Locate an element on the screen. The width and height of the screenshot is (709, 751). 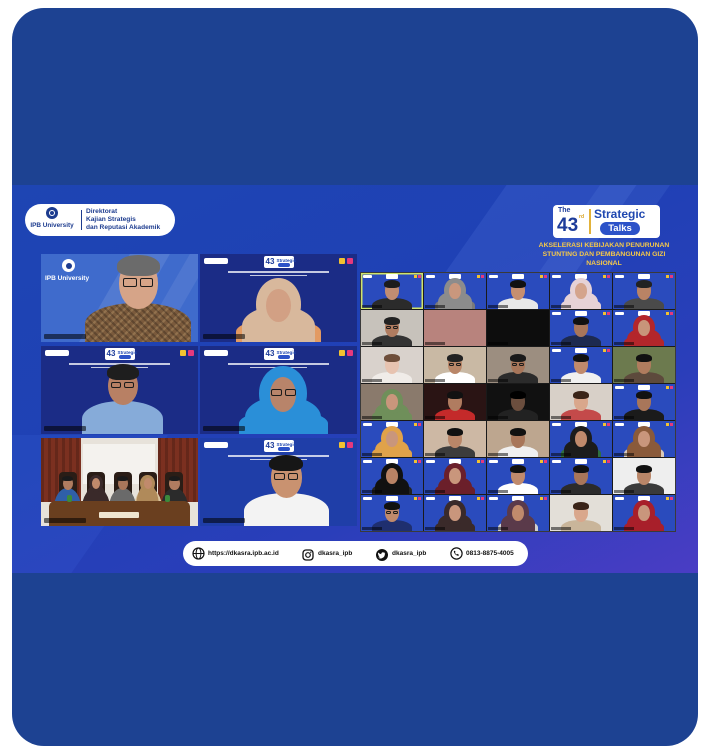
event-prefix: The is located at coordinates (564, 210).